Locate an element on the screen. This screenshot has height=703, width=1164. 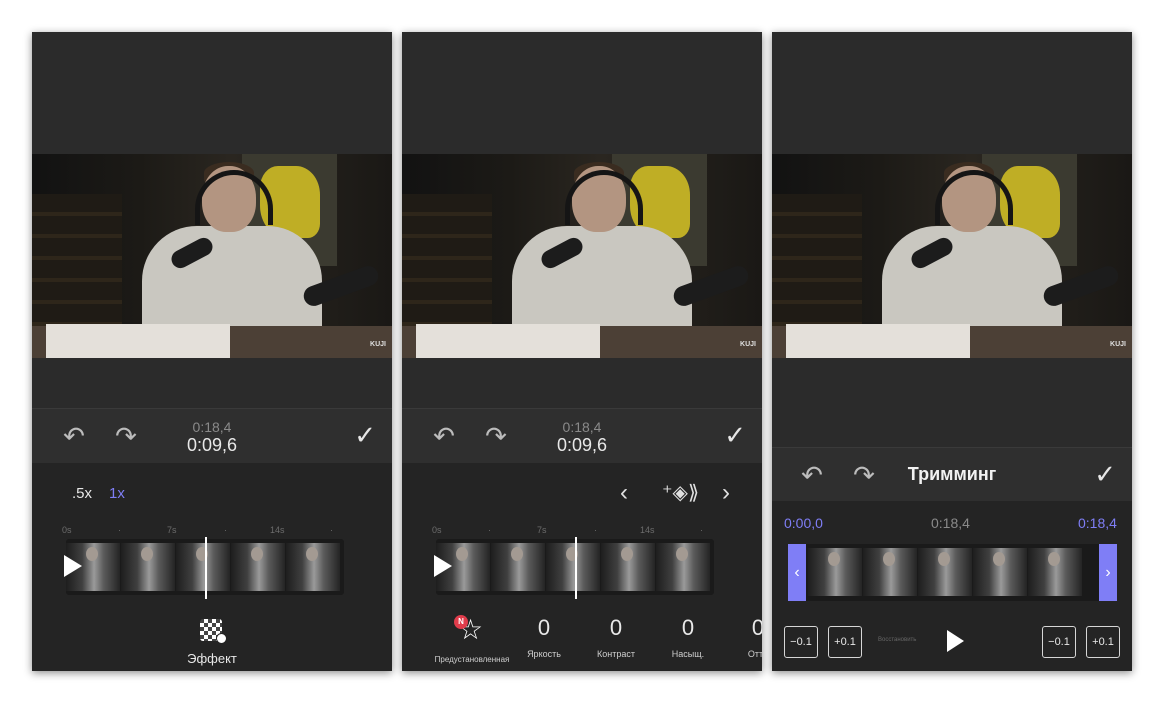
effect-label: Эффект is located at coordinates (212, 658).